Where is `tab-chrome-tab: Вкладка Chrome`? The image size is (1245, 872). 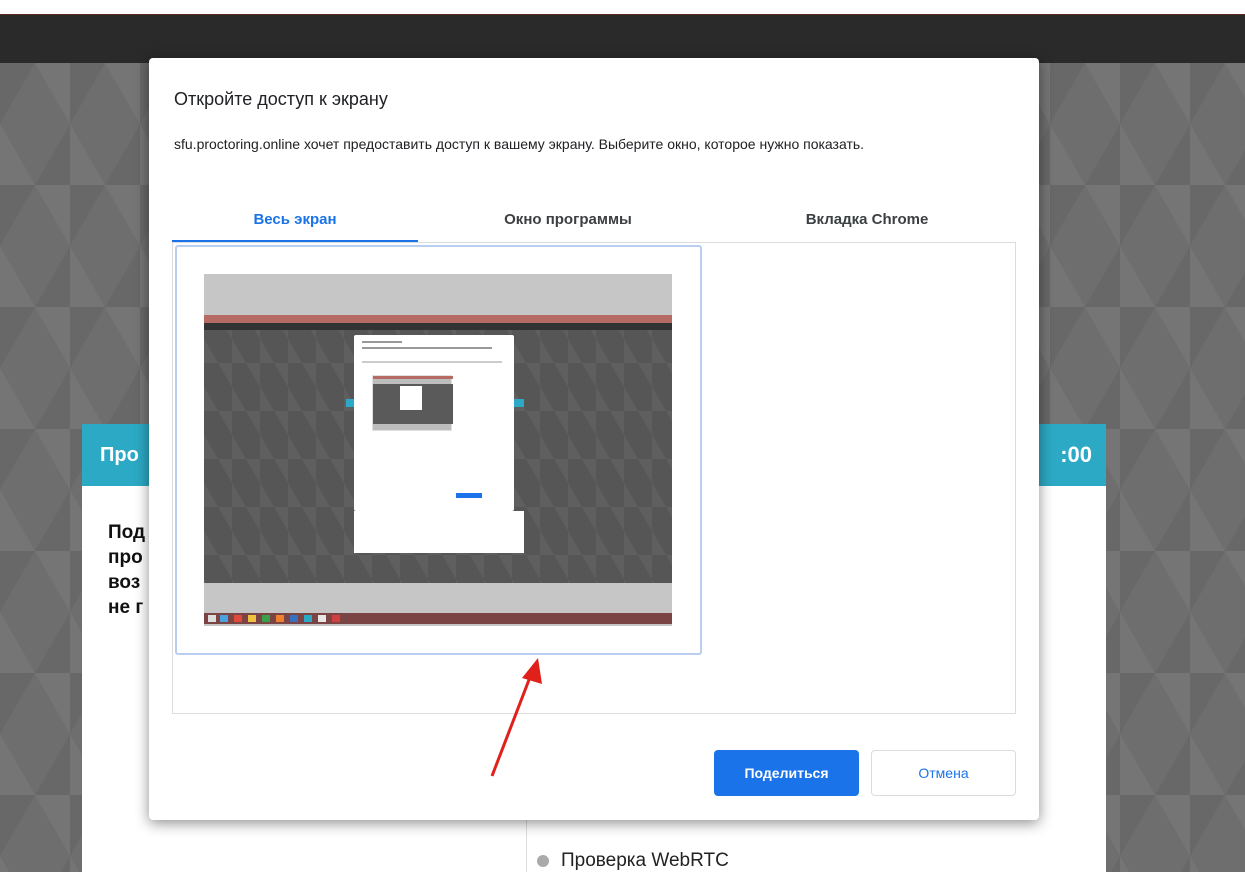 tab-chrome-tab: Вкладка Chrome is located at coordinates (867, 223).